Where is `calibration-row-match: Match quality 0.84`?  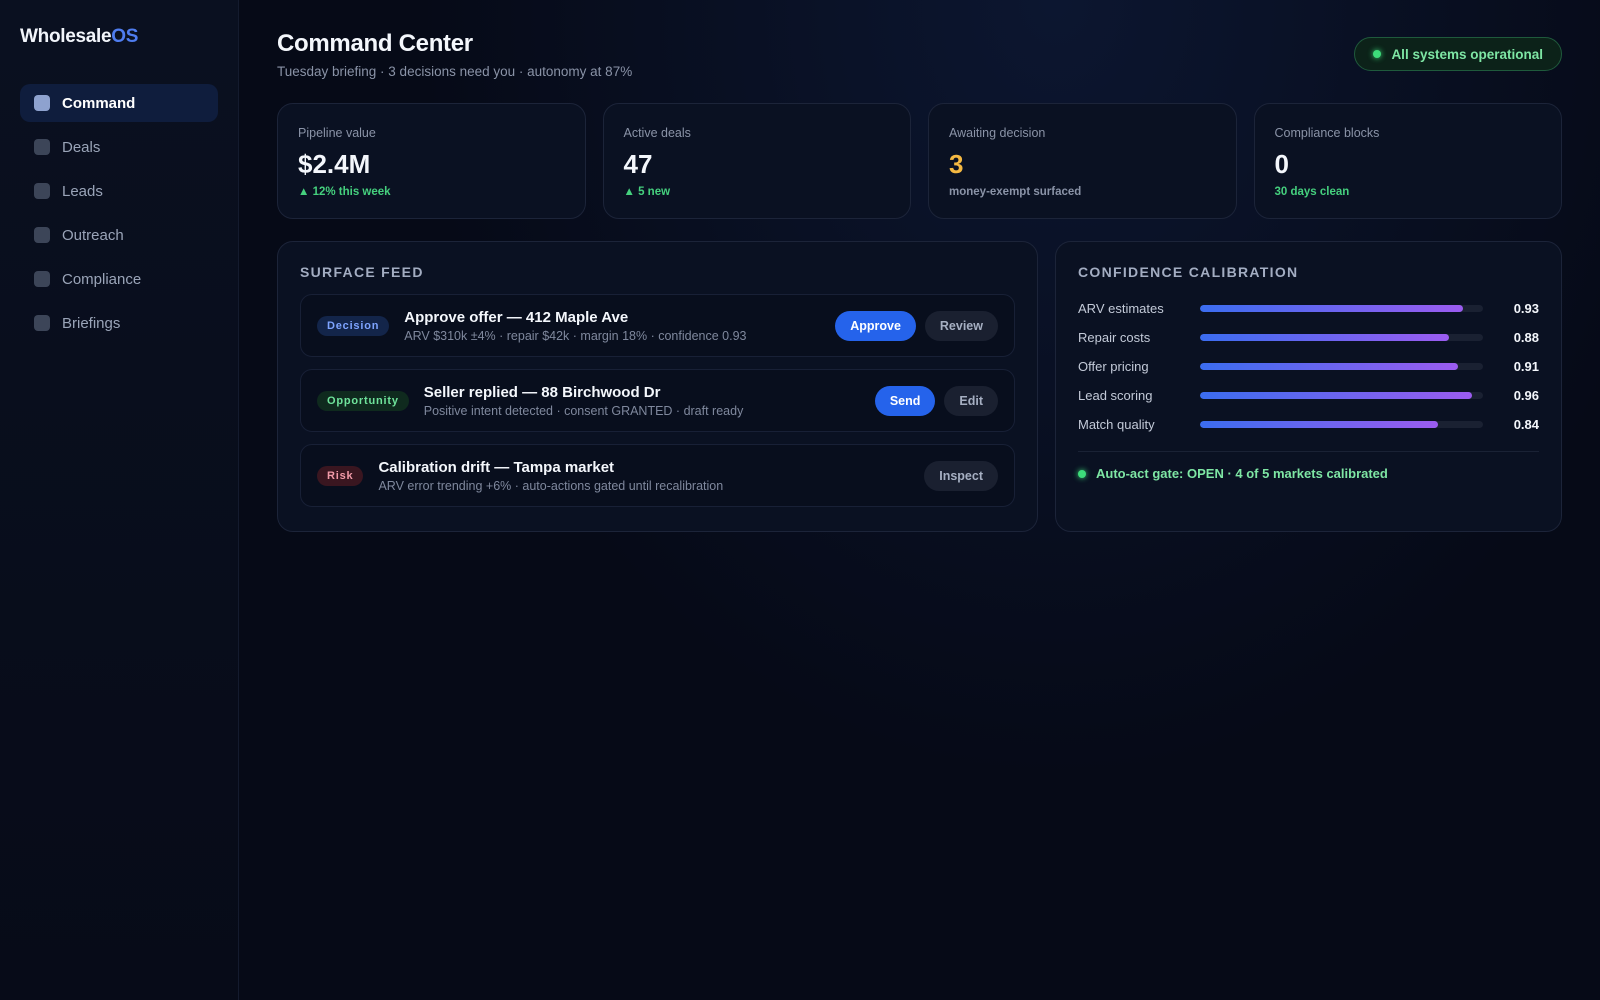 calibration-row-match: Match quality 0.84 is located at coordinates (1308, 424).